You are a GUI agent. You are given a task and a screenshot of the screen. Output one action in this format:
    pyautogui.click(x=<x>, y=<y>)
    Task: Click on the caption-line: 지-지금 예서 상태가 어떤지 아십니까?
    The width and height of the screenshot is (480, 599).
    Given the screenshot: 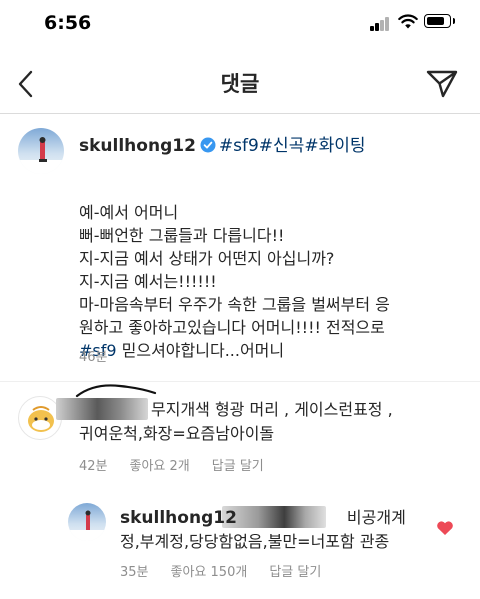 What is the action you would take?
    pyautogui.click(x=207, y=258)
    